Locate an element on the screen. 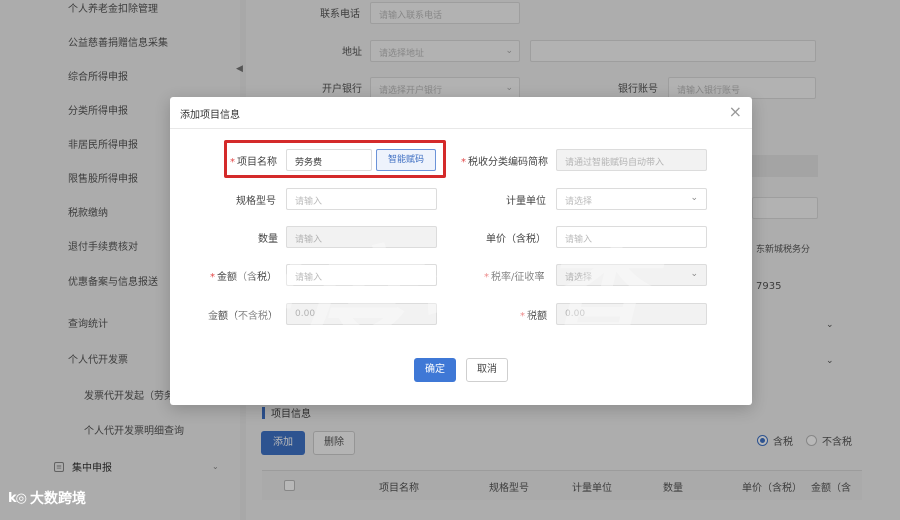  brand-logo: k◎ 大数跨境 is located at coordinates (47, 498).